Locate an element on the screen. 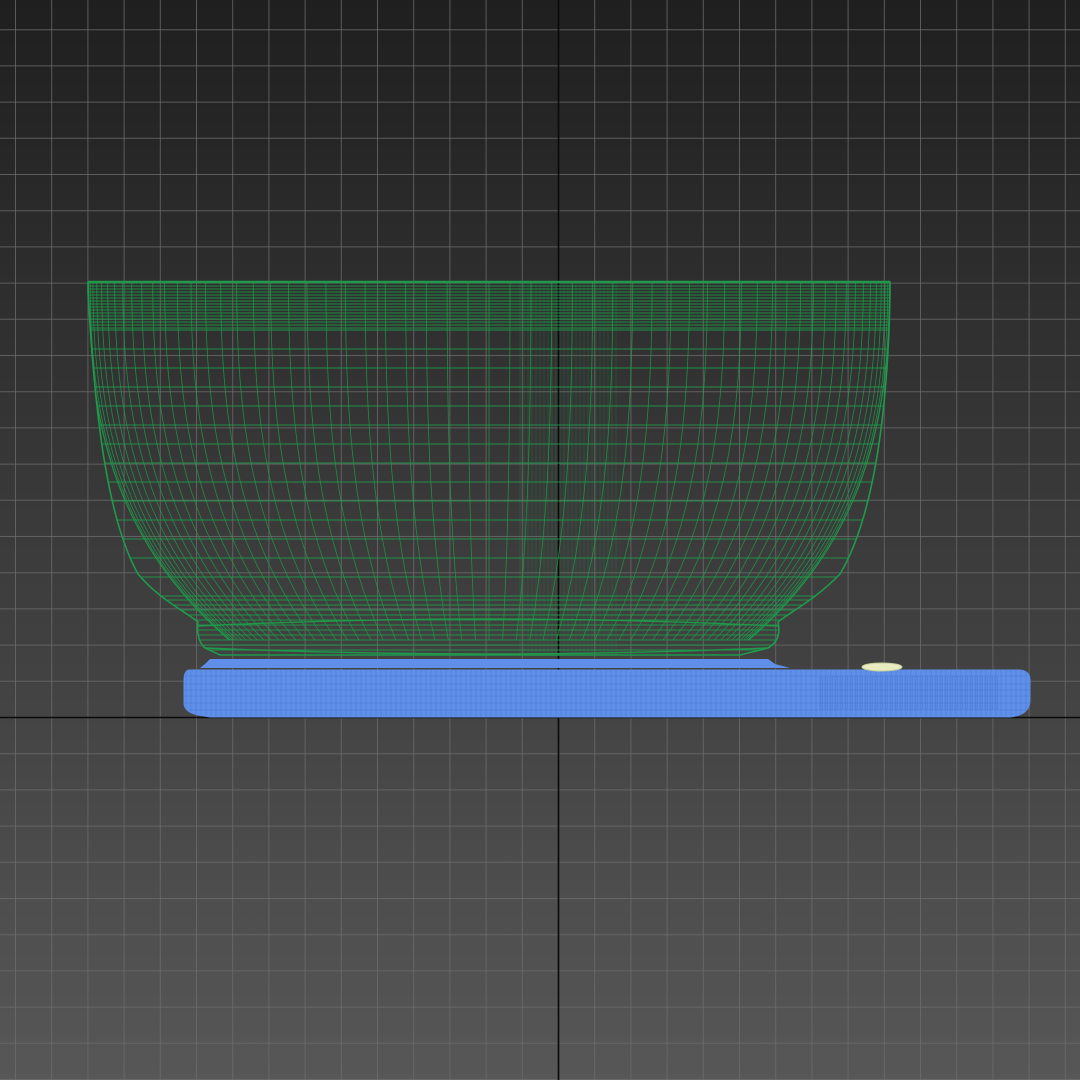  small-cylinder-mesh is located at coordinates (882, 667).